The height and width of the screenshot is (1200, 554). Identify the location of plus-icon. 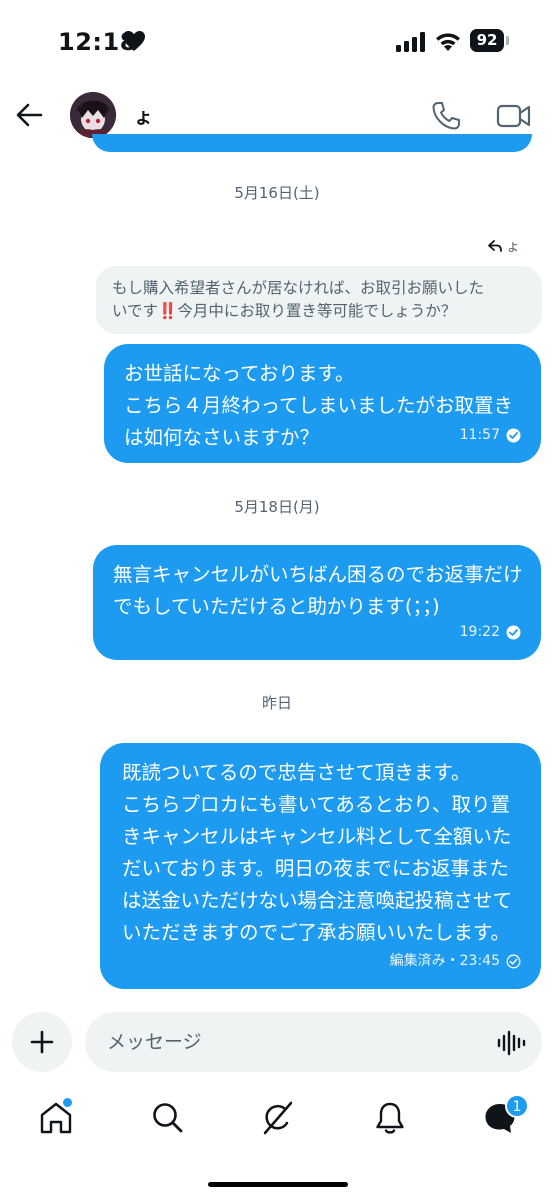
(42, 1042).